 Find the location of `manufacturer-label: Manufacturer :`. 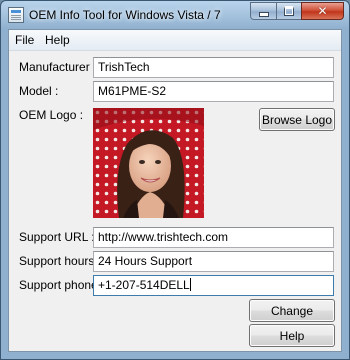

manufacturer-label: Manufacturer : is located at coordinates (58, 67).